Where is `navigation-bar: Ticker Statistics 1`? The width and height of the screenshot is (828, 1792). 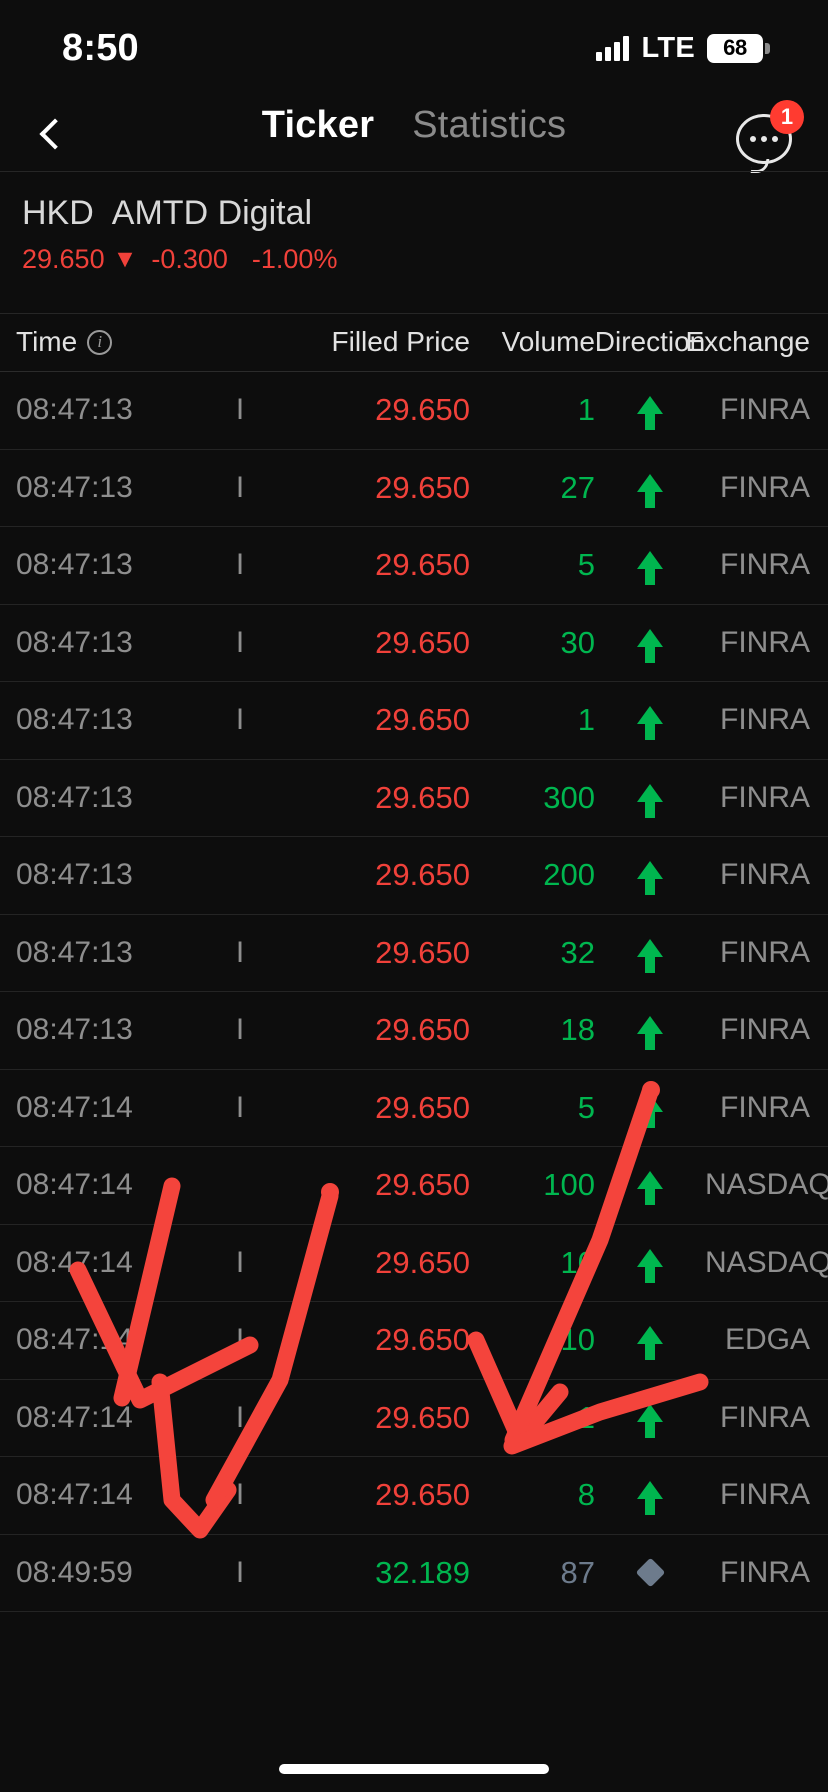
navigation-bar: Ticker Statistics 1 is located at coordinates (414, 134).